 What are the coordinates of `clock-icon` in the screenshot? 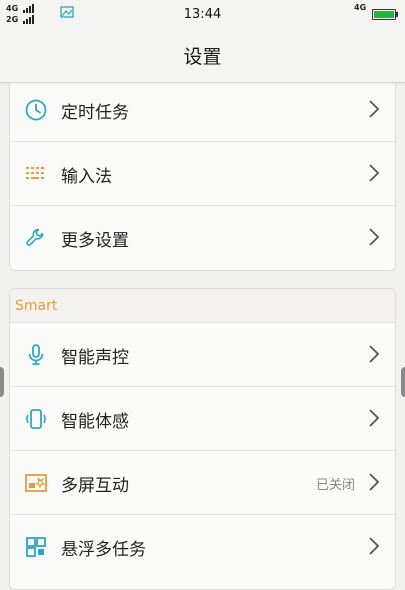 It's located at (36, 110).